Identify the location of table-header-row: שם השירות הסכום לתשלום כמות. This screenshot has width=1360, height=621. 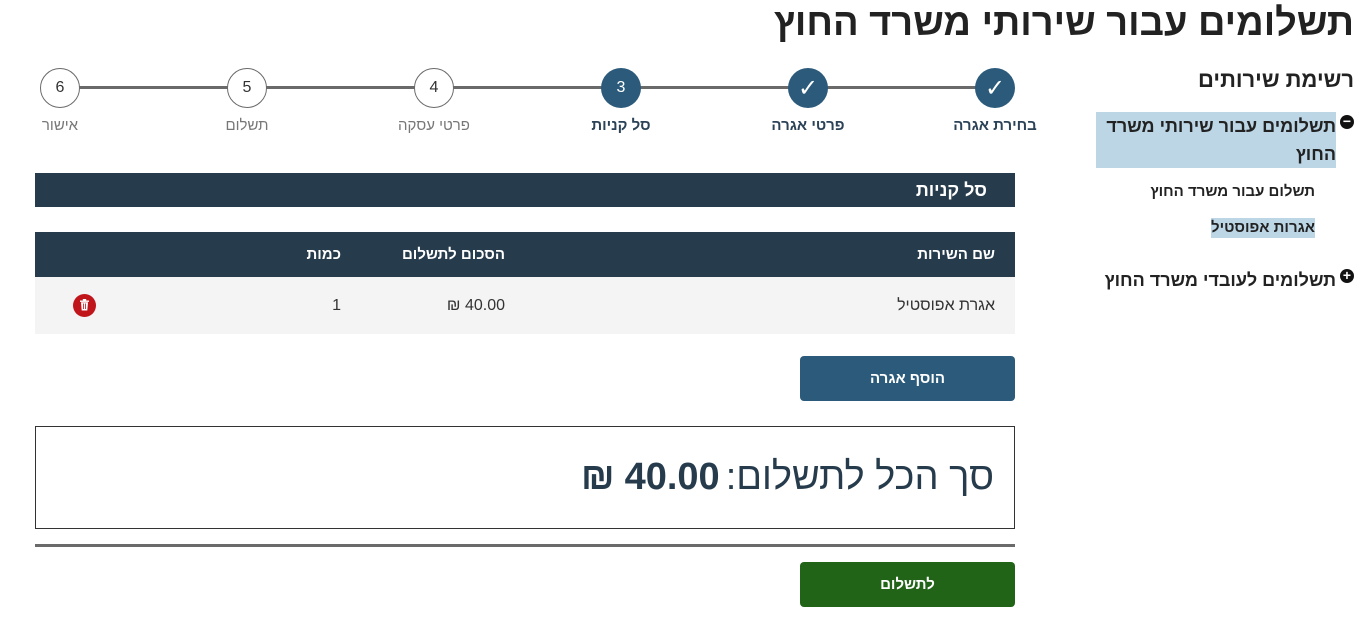
(525, 254).